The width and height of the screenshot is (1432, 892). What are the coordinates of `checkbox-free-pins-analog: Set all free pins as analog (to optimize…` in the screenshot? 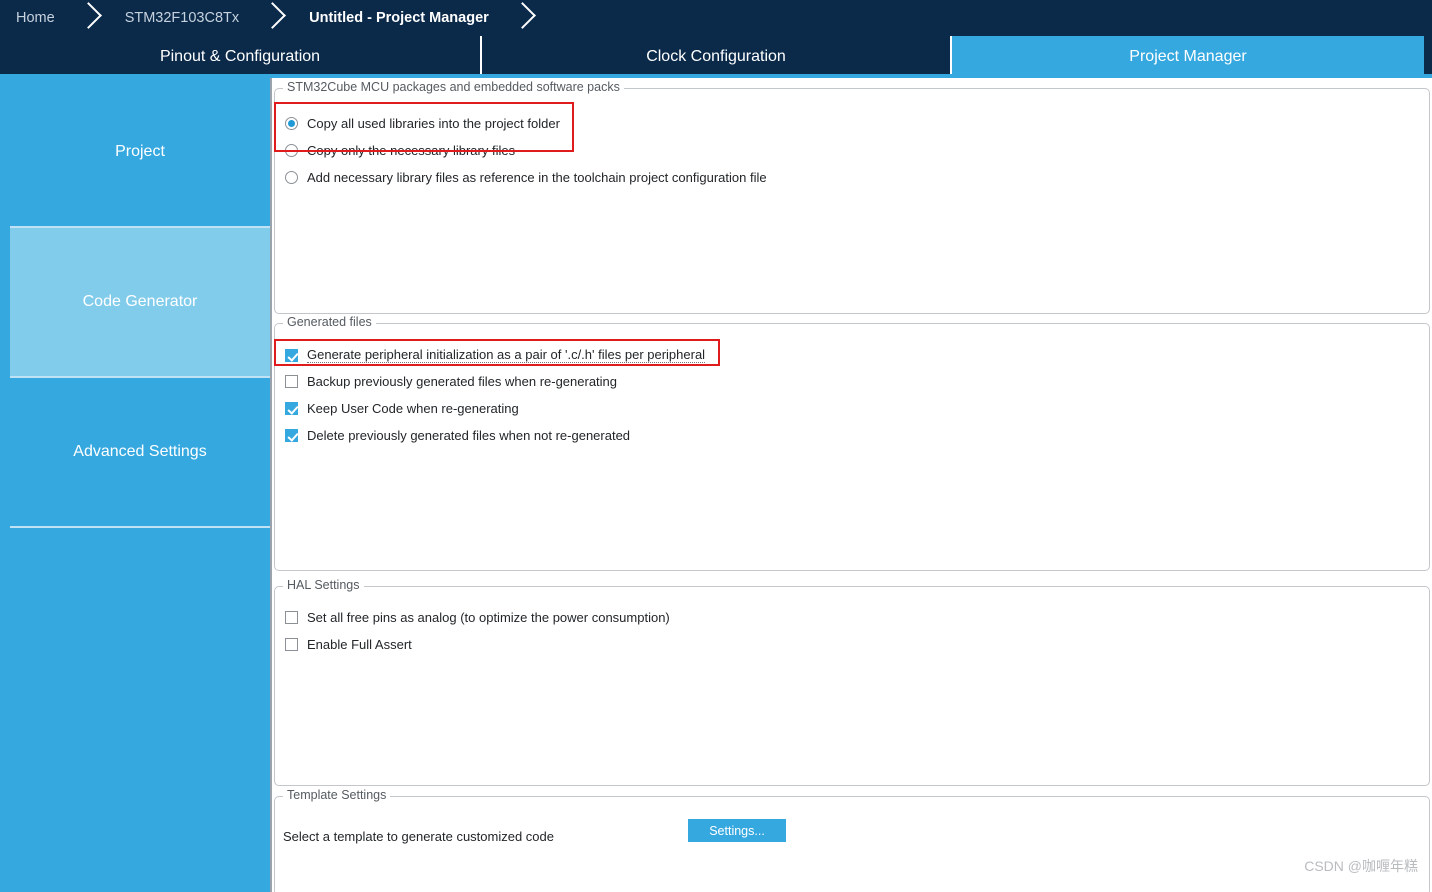 It's located at (477, 617).